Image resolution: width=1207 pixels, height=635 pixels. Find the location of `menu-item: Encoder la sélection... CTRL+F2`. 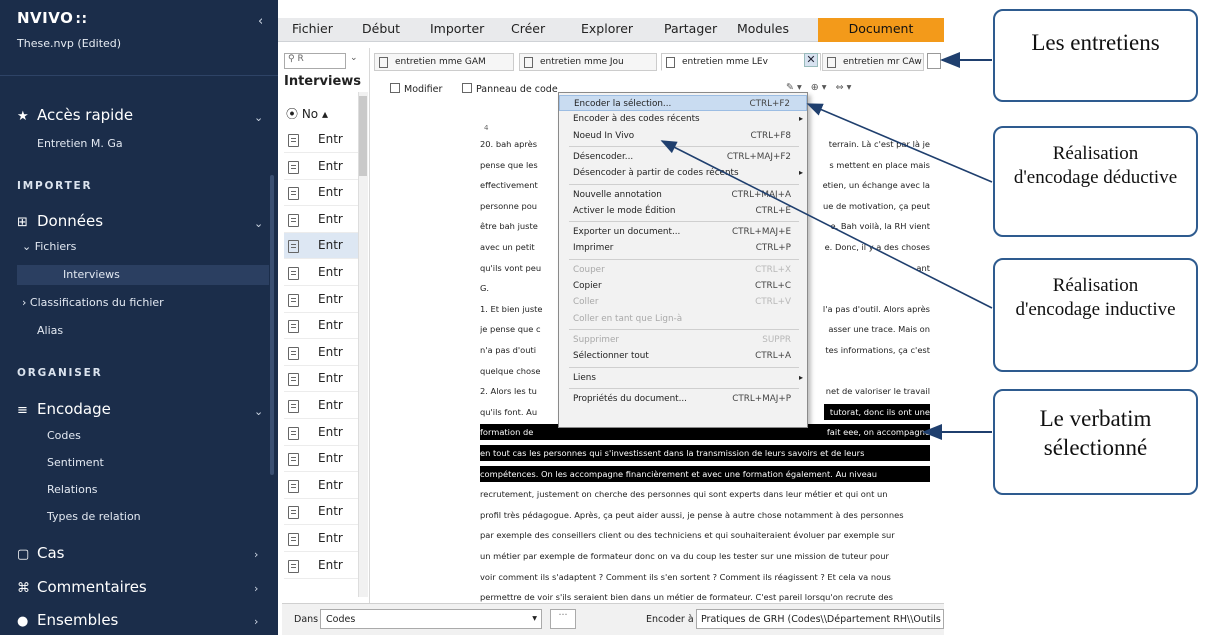

menu-item: Encoder la sélection... CTRL+F2 is located at coordinates (683, 103).